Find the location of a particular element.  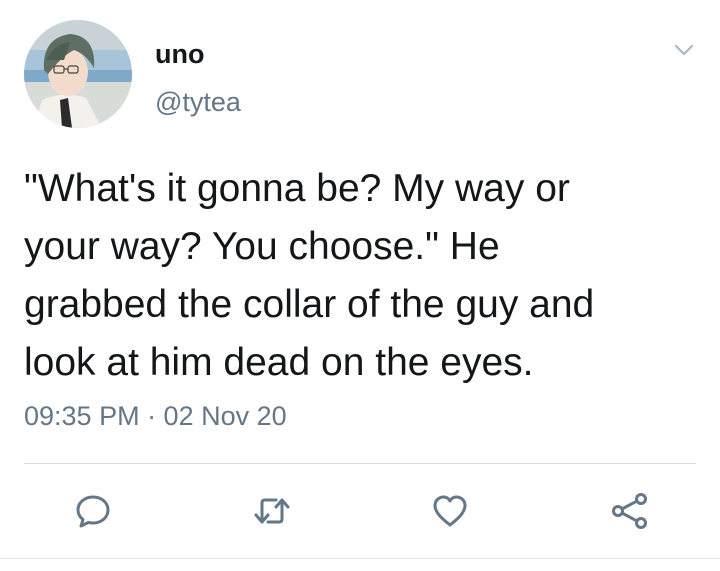

like-button is located at coordinates (450, 511).